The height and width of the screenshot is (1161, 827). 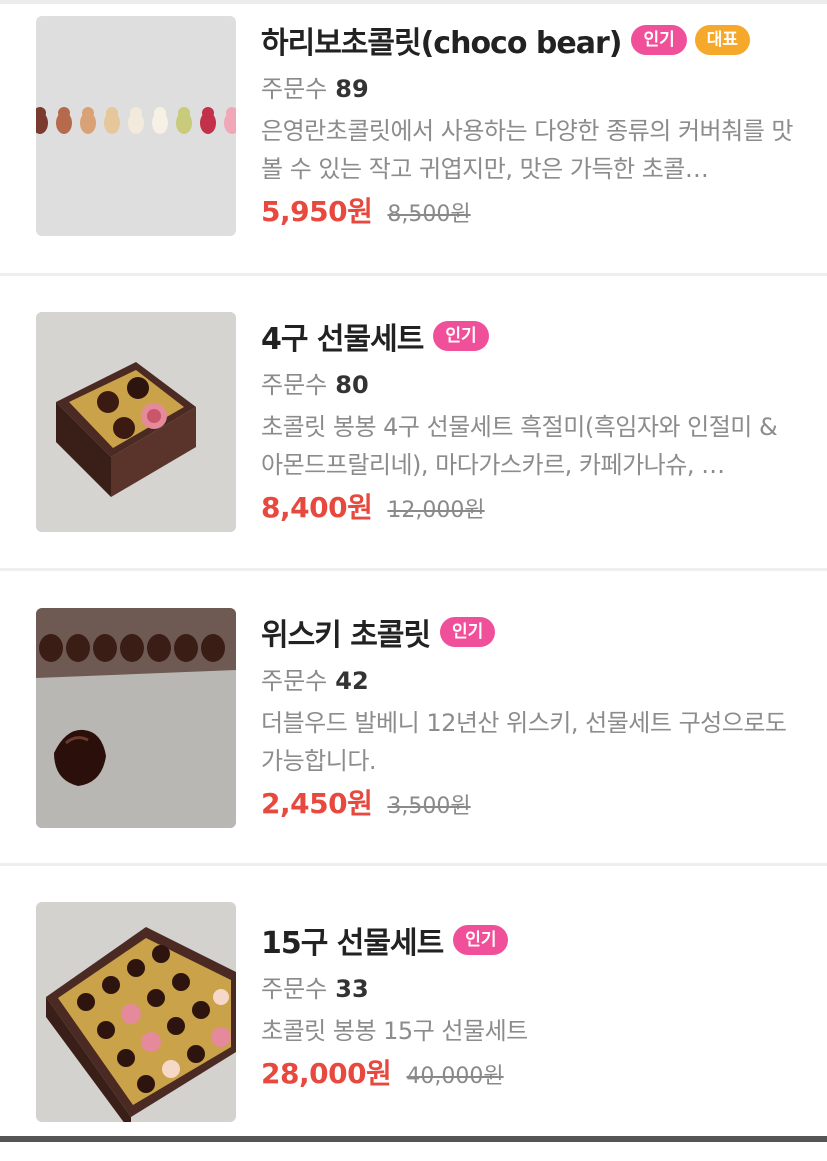 What do you see at coordinates (352, 940) in the screenshot?
I see `product-title: 15구 선물세트` at bounding box center [352, 940].